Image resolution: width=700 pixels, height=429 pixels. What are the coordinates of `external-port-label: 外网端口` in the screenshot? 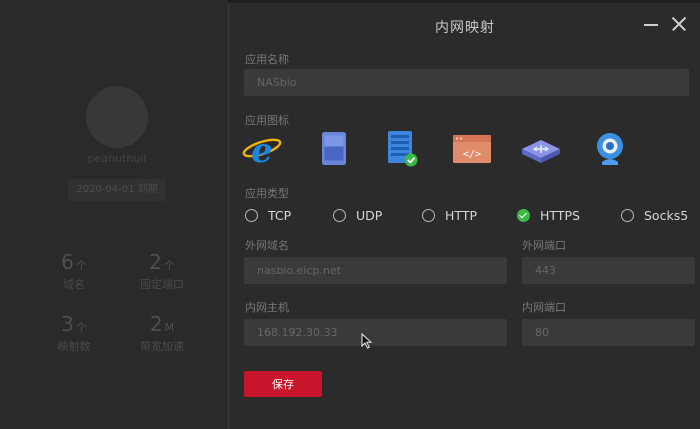 It's located at (544, 245).